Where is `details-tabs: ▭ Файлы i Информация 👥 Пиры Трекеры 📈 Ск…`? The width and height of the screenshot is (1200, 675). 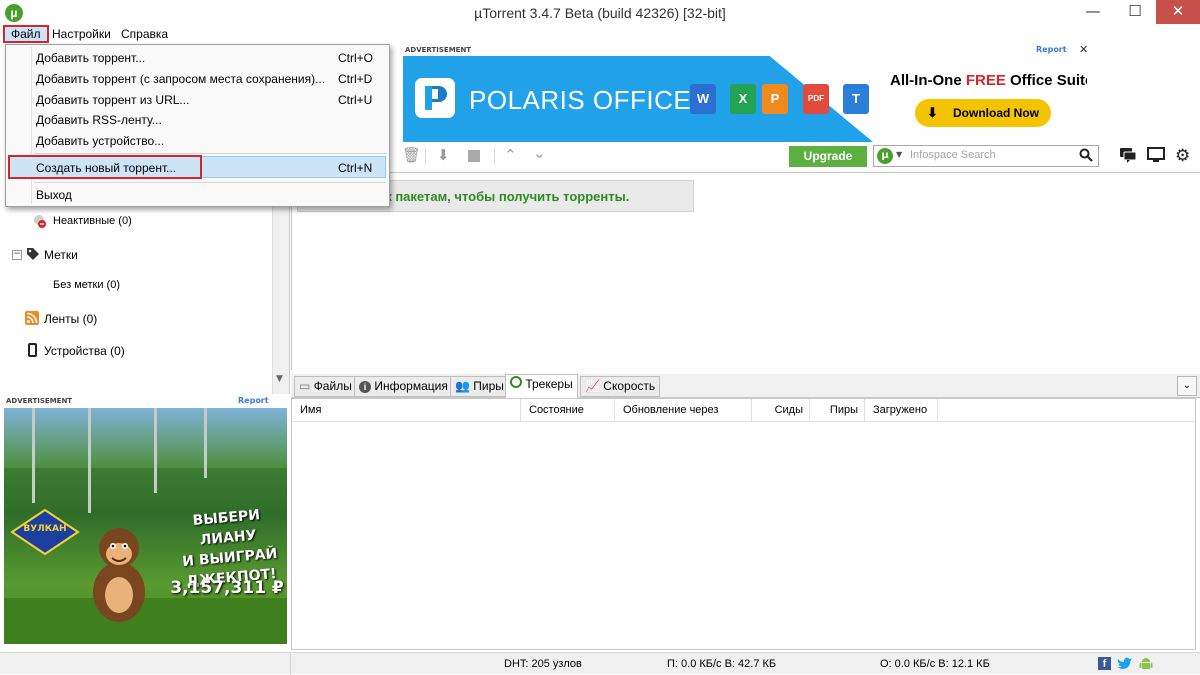 details-tabs: ▭ Файлы i Информация 👥 Пиры Трекеры 📈 Ск… is located at coordinates (745, 386).